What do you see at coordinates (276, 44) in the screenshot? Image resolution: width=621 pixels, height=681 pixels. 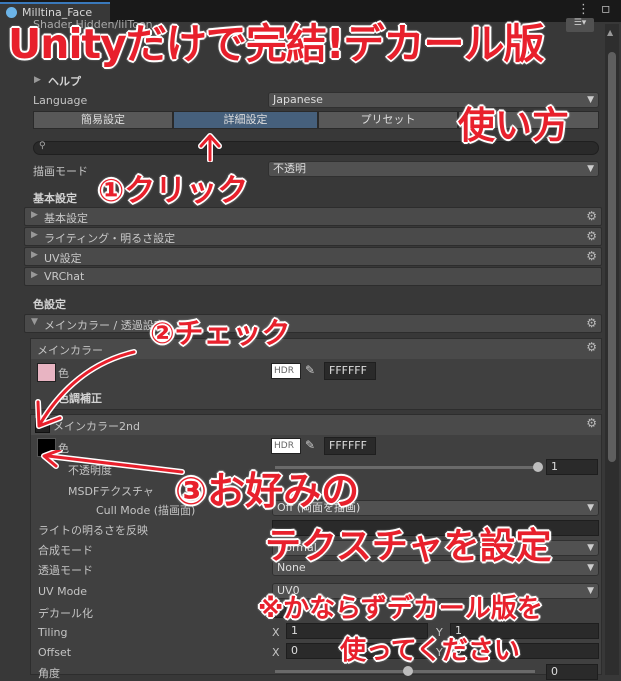 I see `annotation-title-line1: Unityだけで完結!デカール版` at bounding box center [276, 44].